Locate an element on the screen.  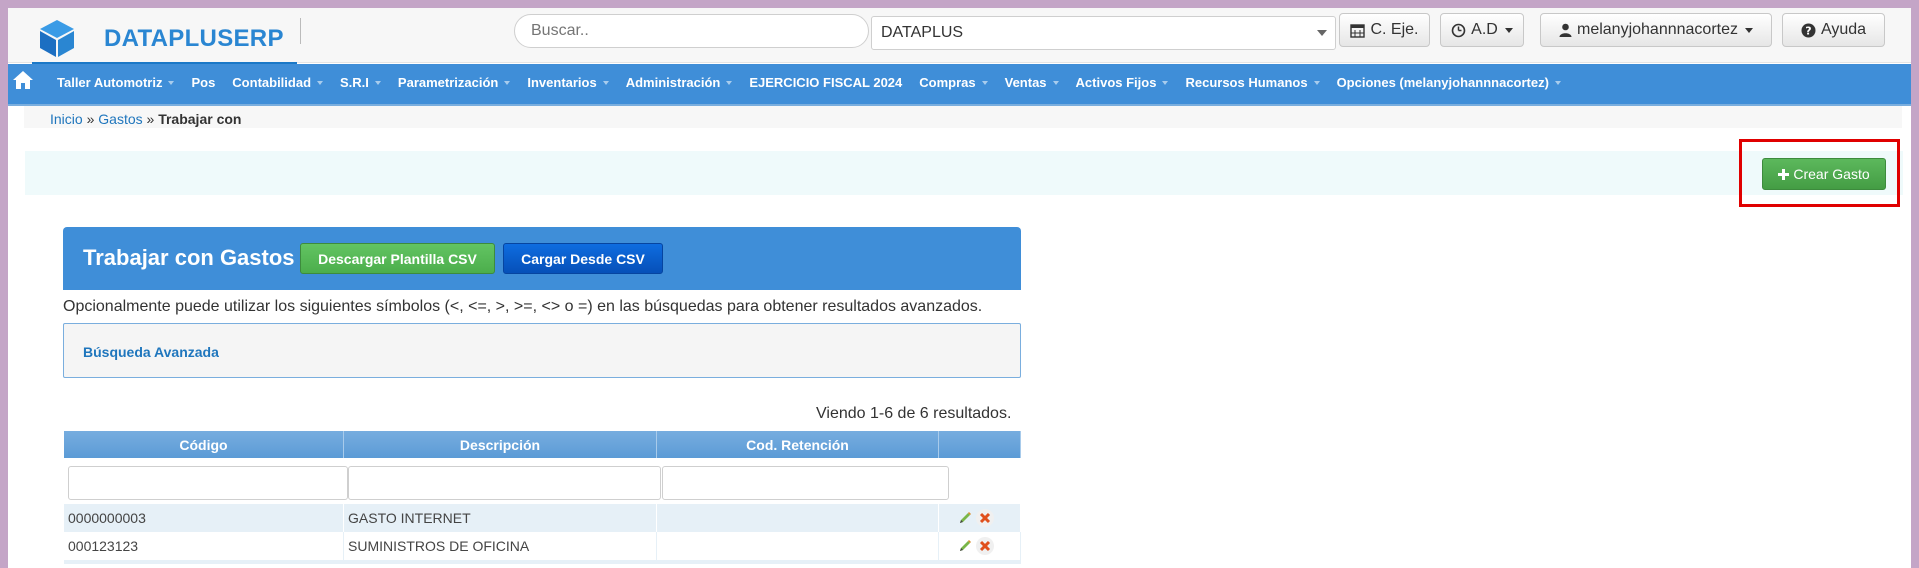
column-header-codigo: Código is located at coordinates (204, 444).